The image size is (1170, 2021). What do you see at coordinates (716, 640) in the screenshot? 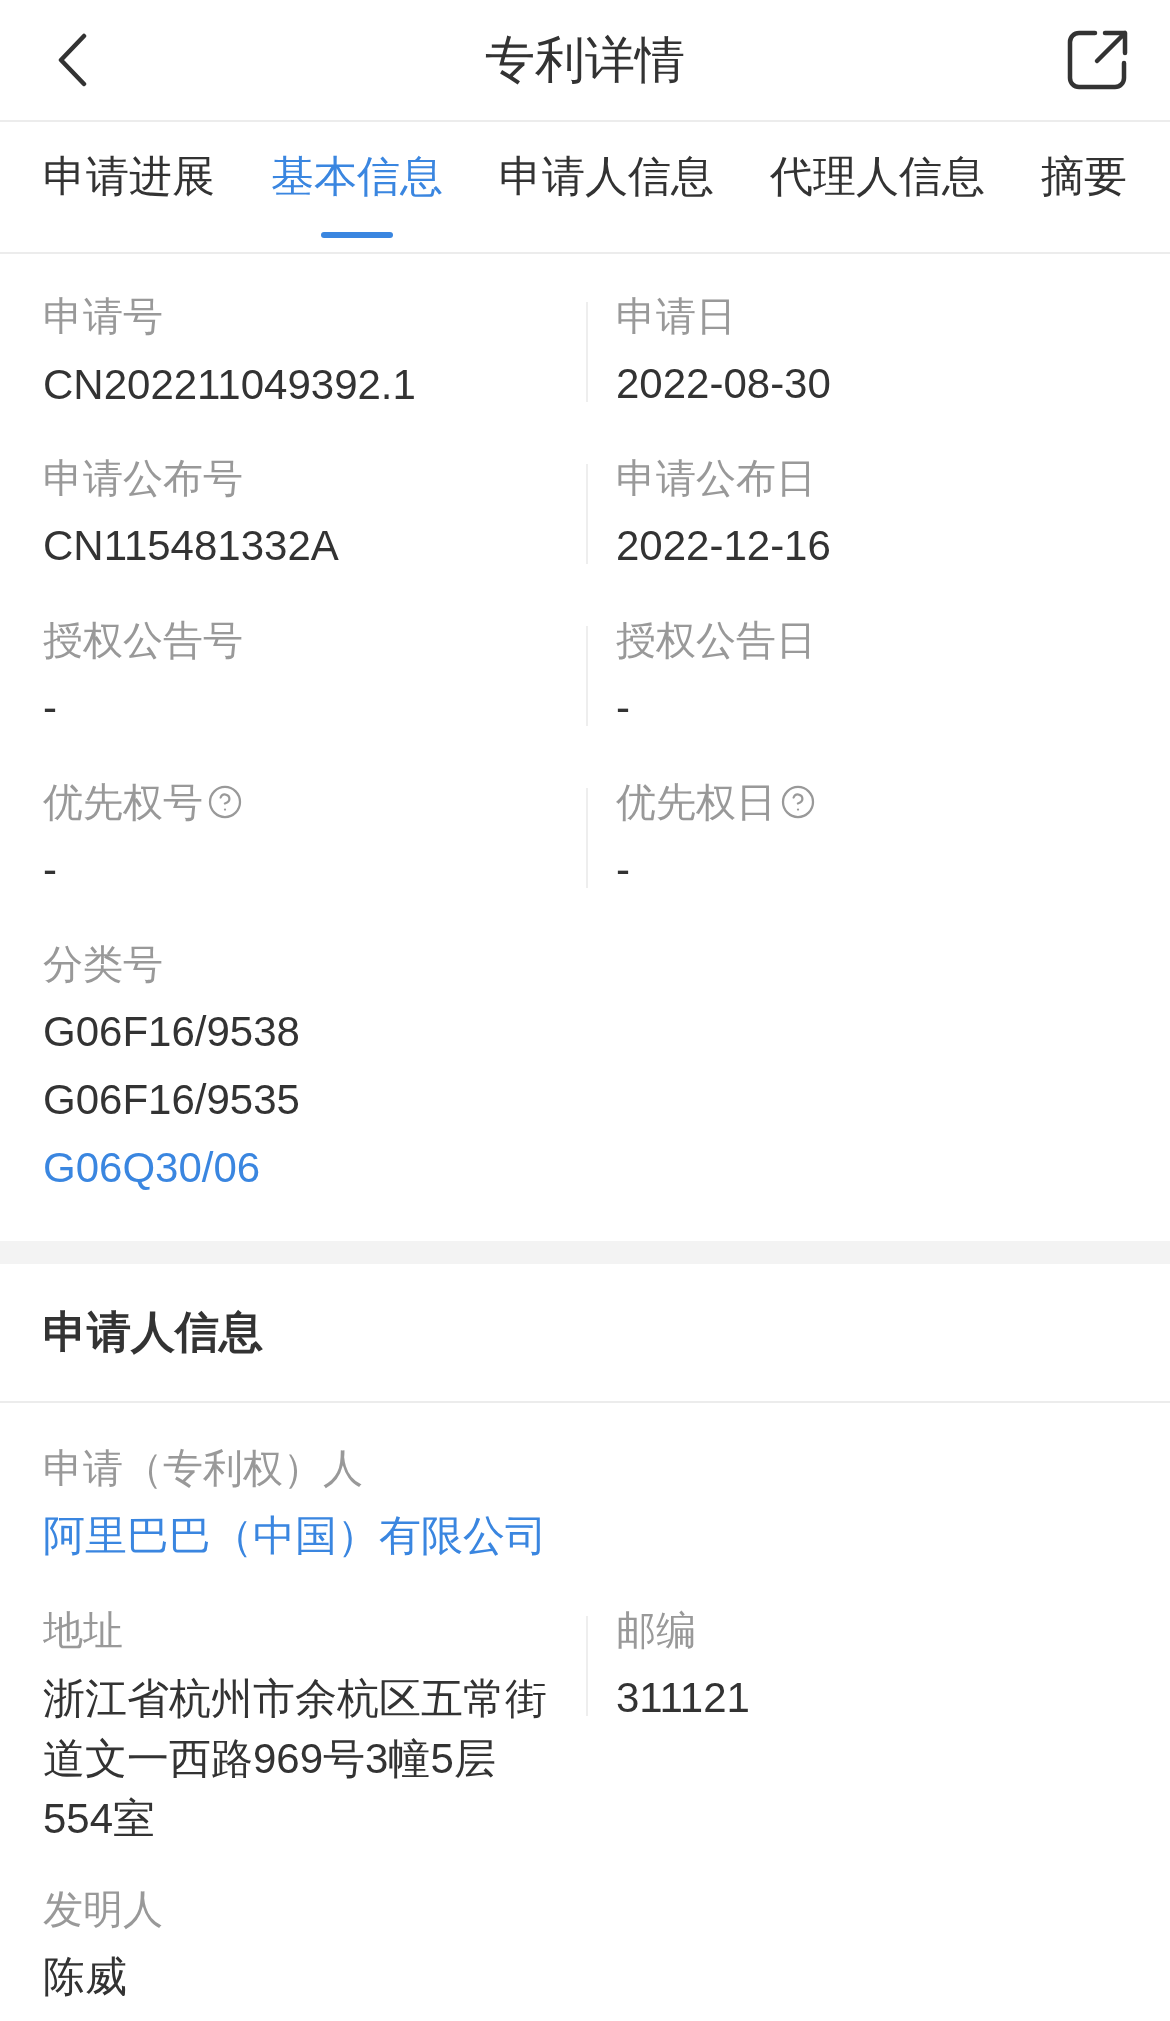
I see `field-label: 授权公告日` at bounding box center [716, 640].